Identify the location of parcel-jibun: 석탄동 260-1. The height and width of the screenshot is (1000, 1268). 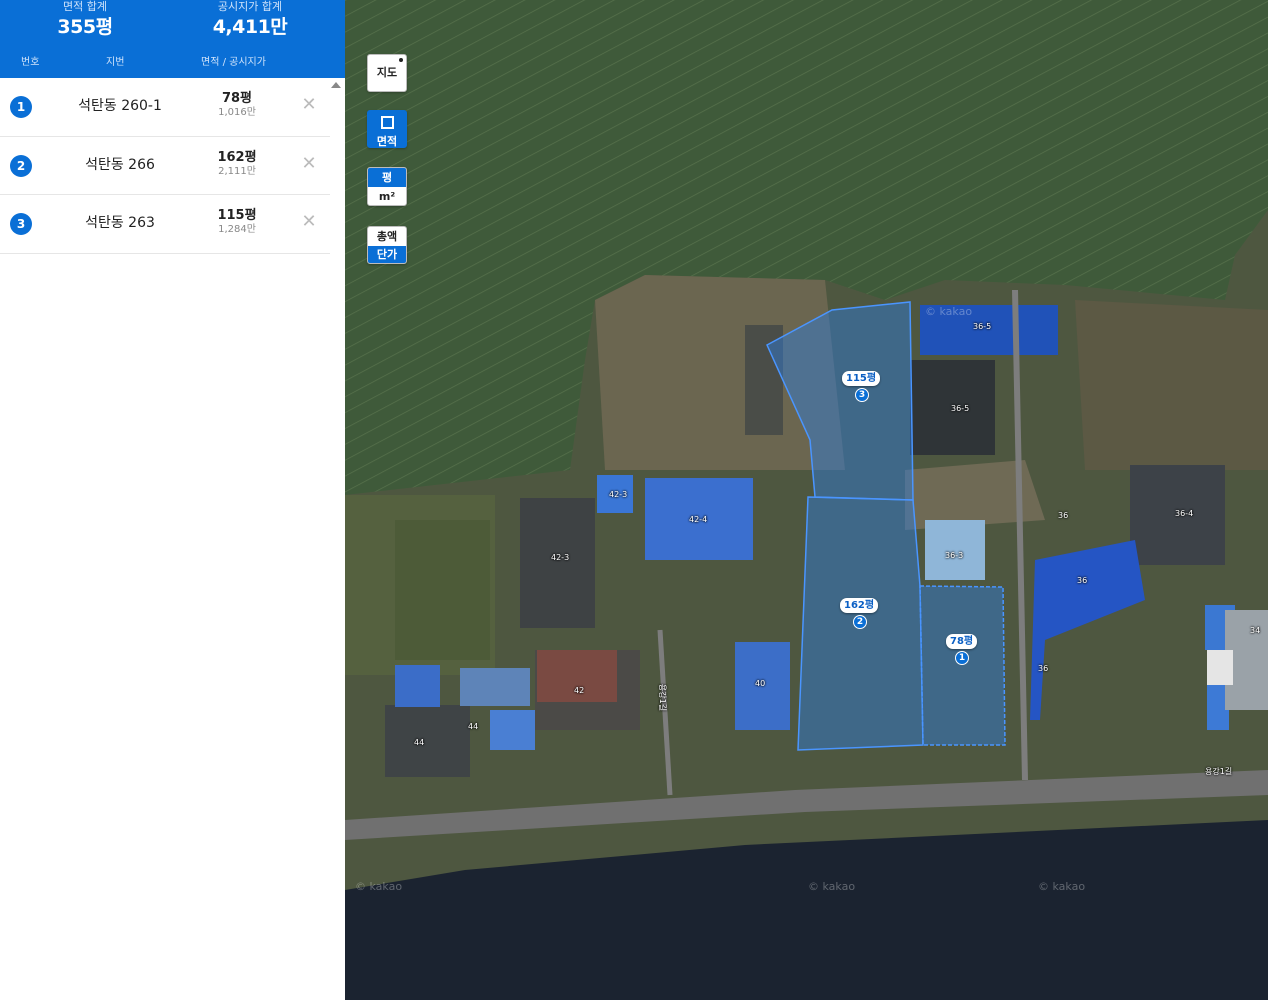
(120, 106).